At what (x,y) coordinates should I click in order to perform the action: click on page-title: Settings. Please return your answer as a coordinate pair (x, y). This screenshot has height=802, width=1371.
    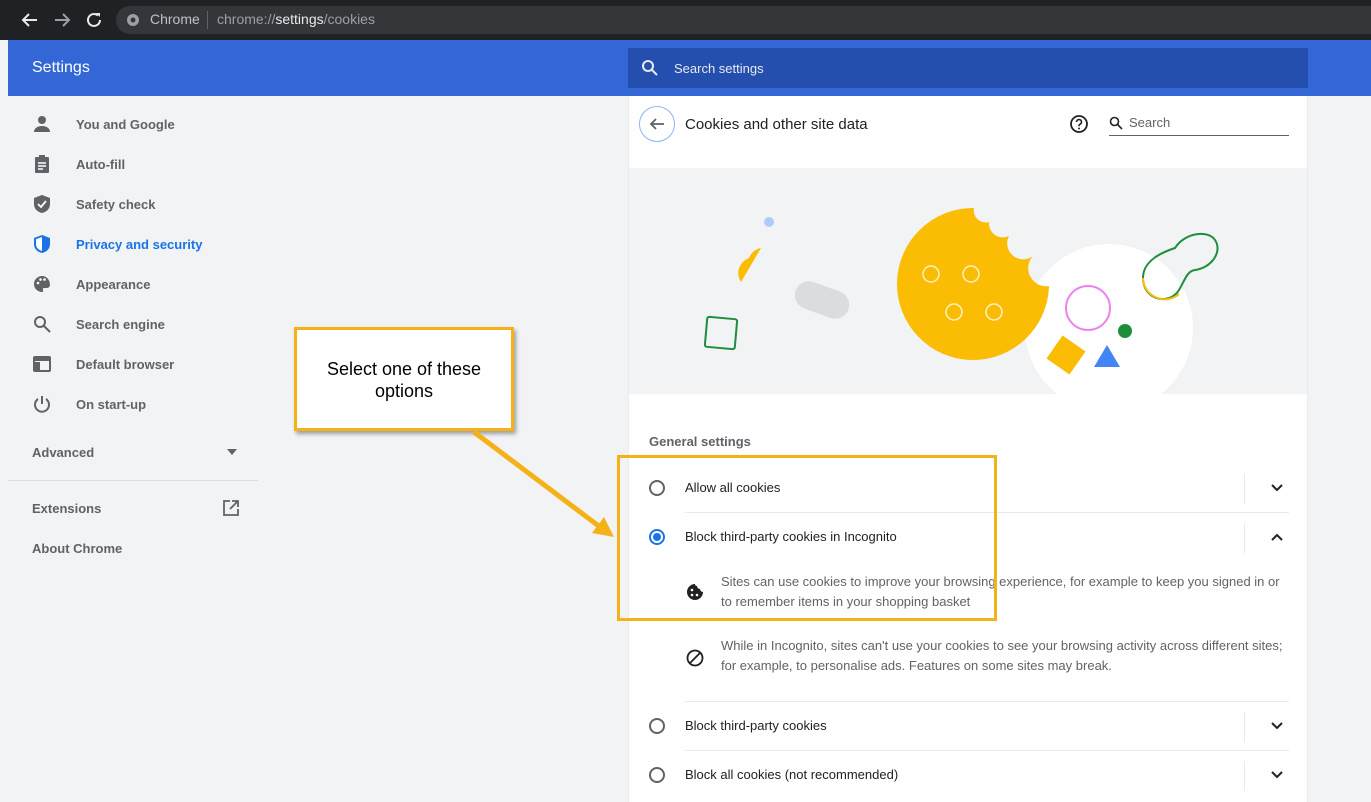
    Looking at the image, I should click on (61, 67).